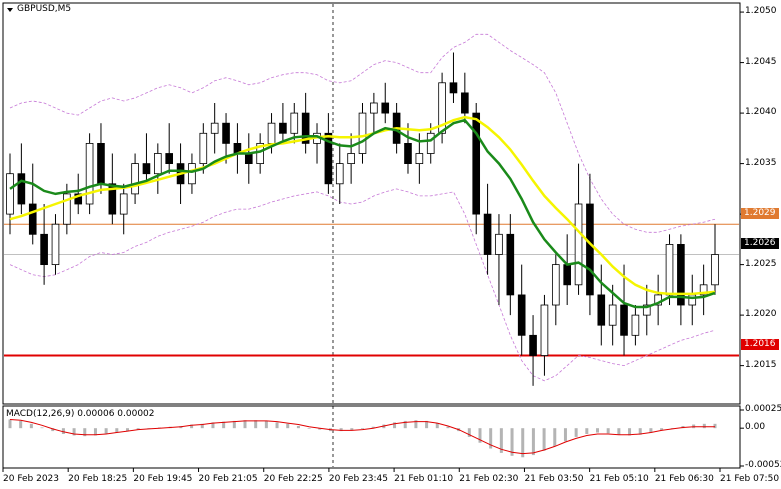 This screenshot has width=781, height=489. What do you see at coordinates (750, 479) in the screenshot?
I see `time-tick-label: 21 Feb 07:50` at bounding box center [750, 479].